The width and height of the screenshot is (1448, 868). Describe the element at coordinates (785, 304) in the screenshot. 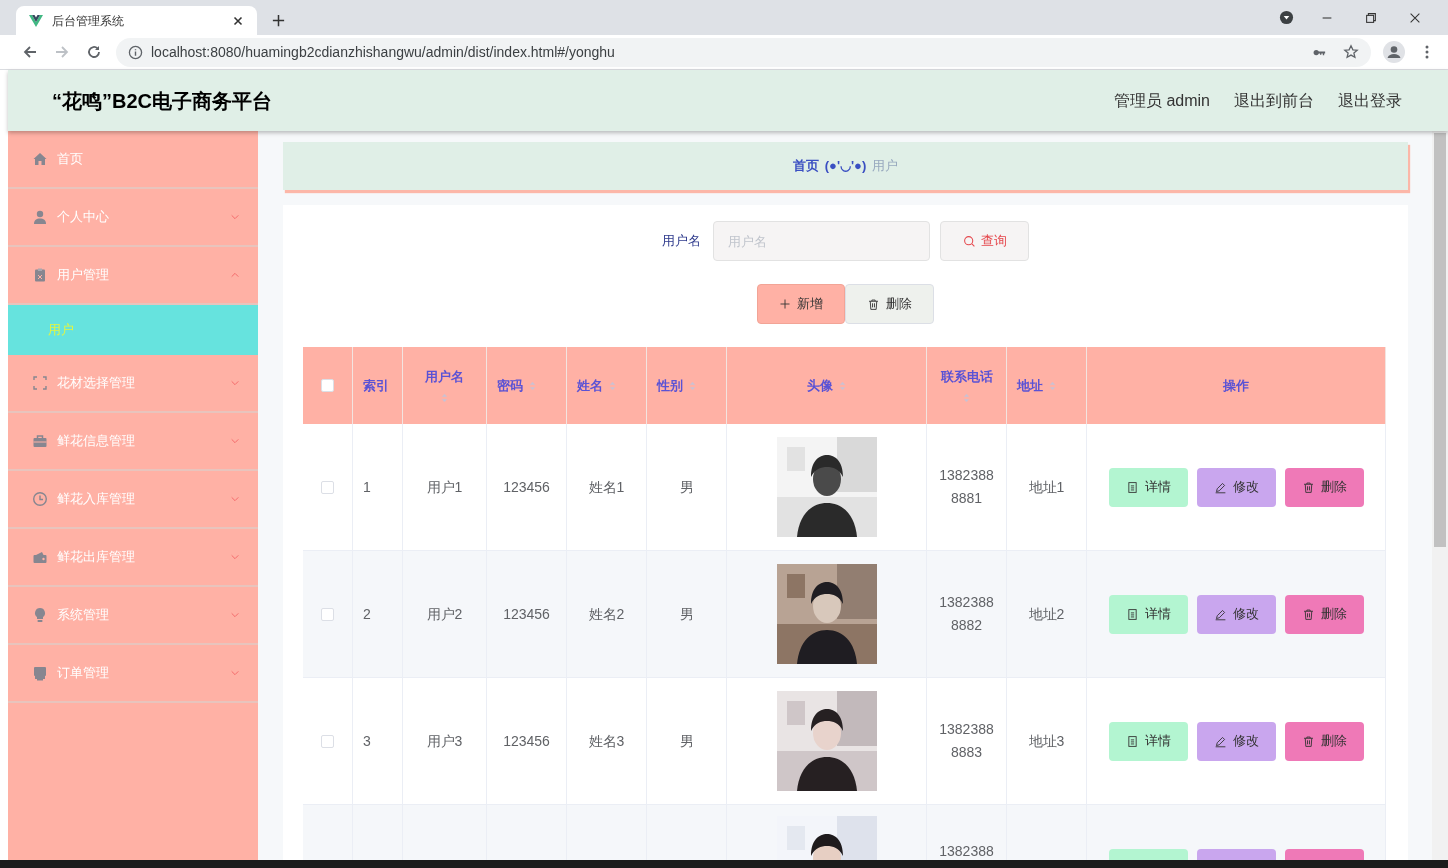

I see `plus-icon` at that location.